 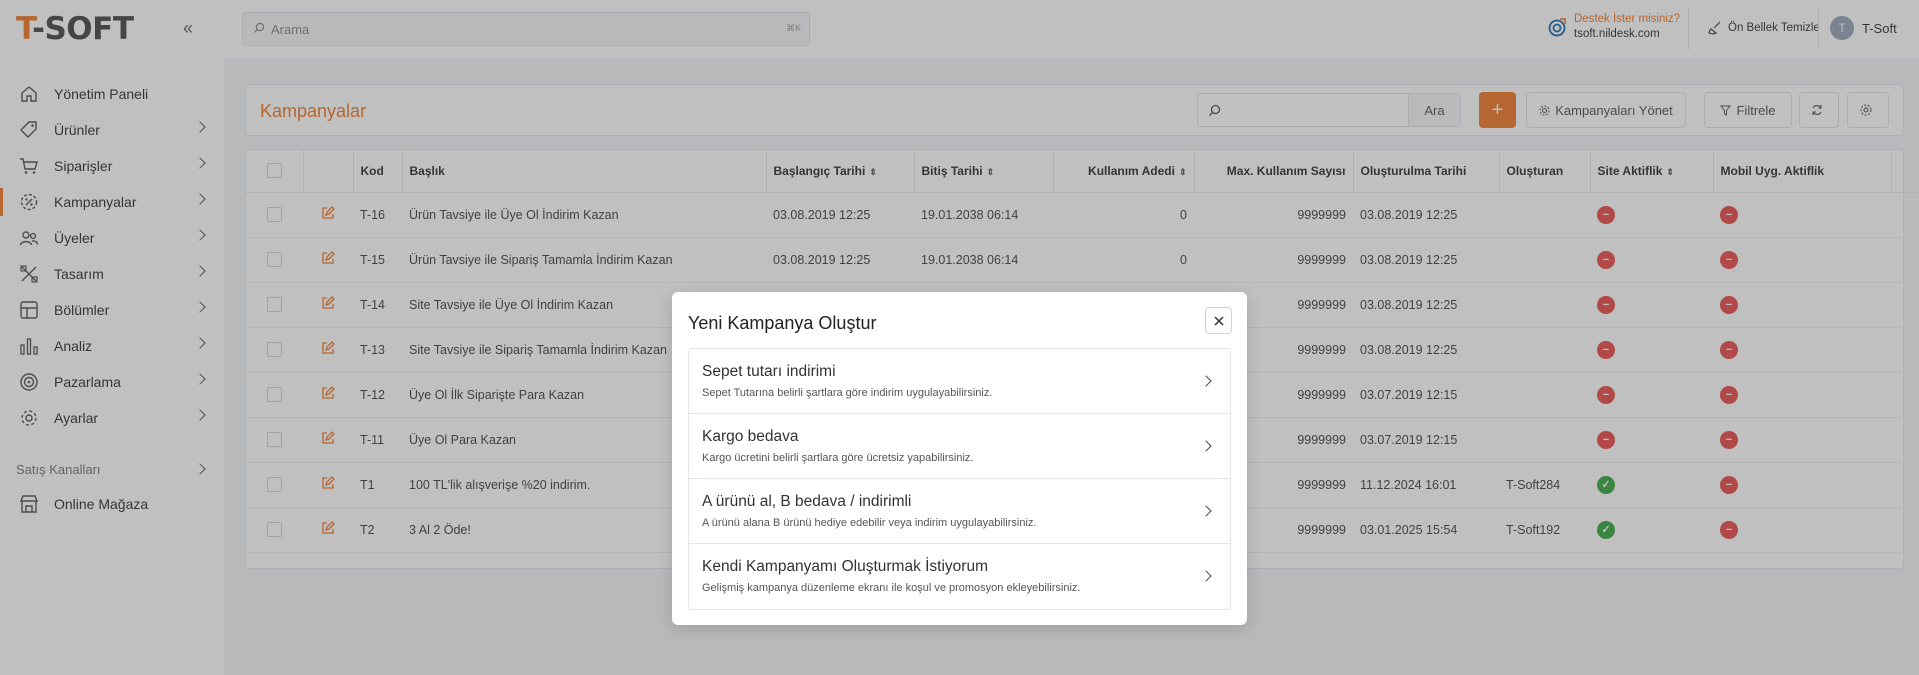 What do you see at coordinates (807, 501) in the screenshot?
I see `option-title: A ürünü al, B bedava / indirimli` at bounding box center [807, 501].